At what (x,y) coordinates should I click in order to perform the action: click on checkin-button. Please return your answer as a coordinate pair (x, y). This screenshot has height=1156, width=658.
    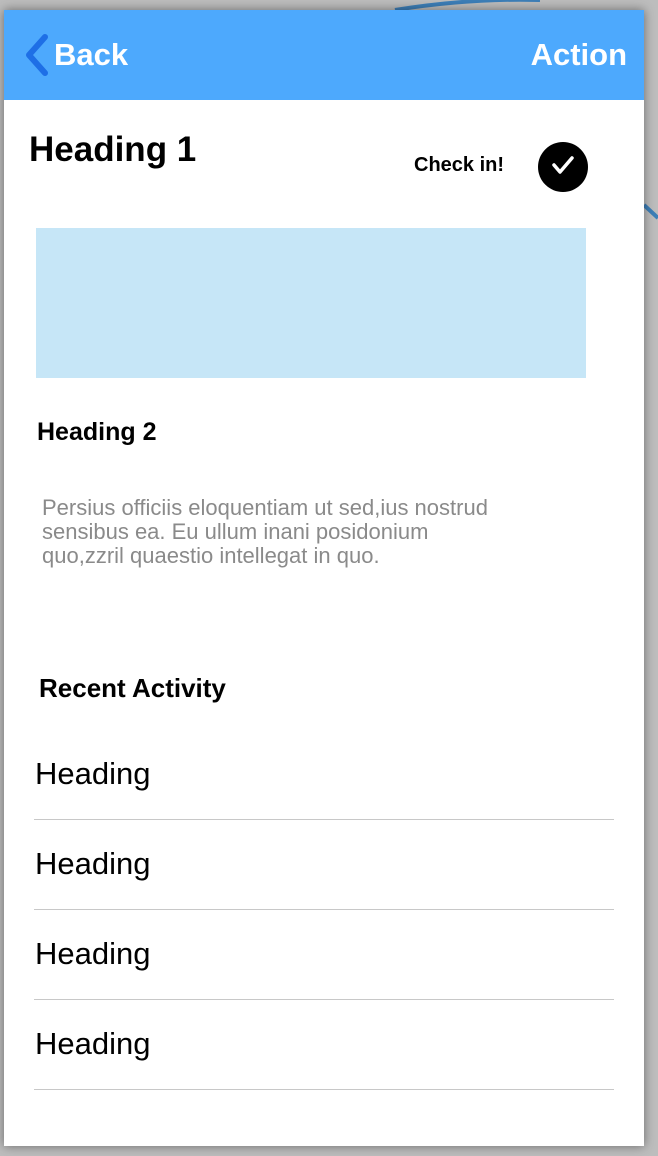
    Looking at the image, I should click on (563, 167).